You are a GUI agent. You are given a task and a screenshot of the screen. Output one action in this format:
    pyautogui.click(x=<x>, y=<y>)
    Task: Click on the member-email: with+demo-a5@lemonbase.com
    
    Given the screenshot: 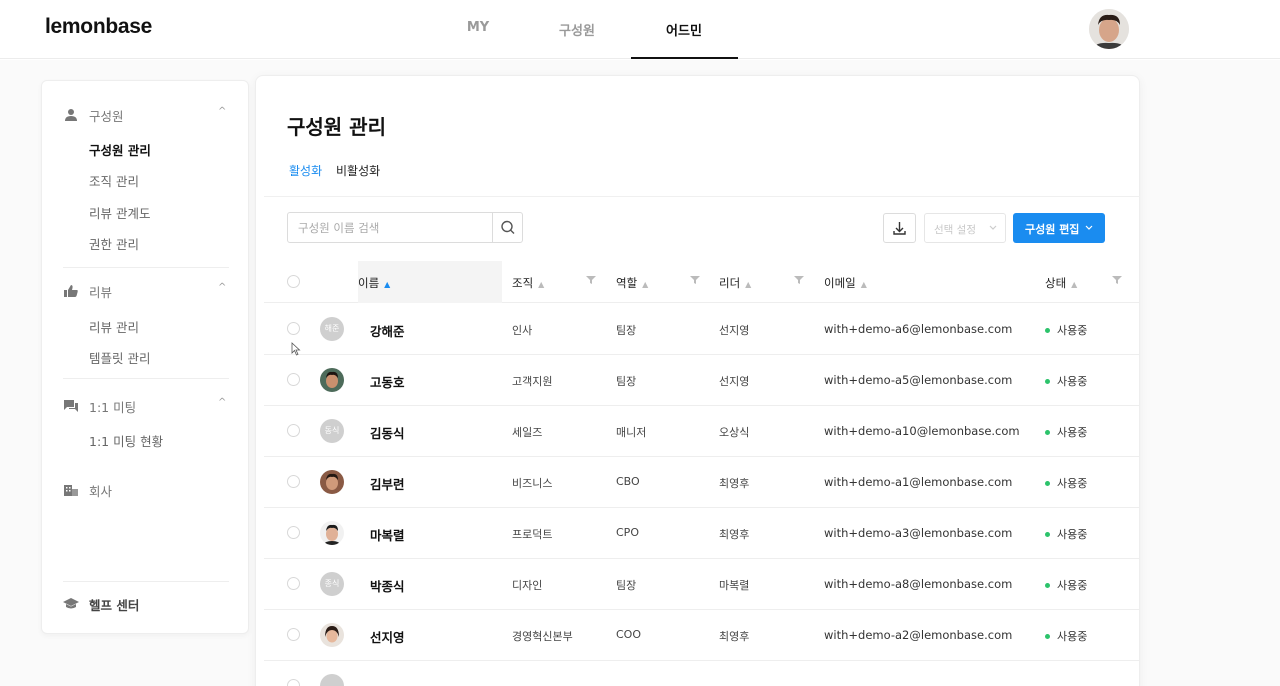 What is the action you would take?
    pyautogui.click(x=918, y=380)
    